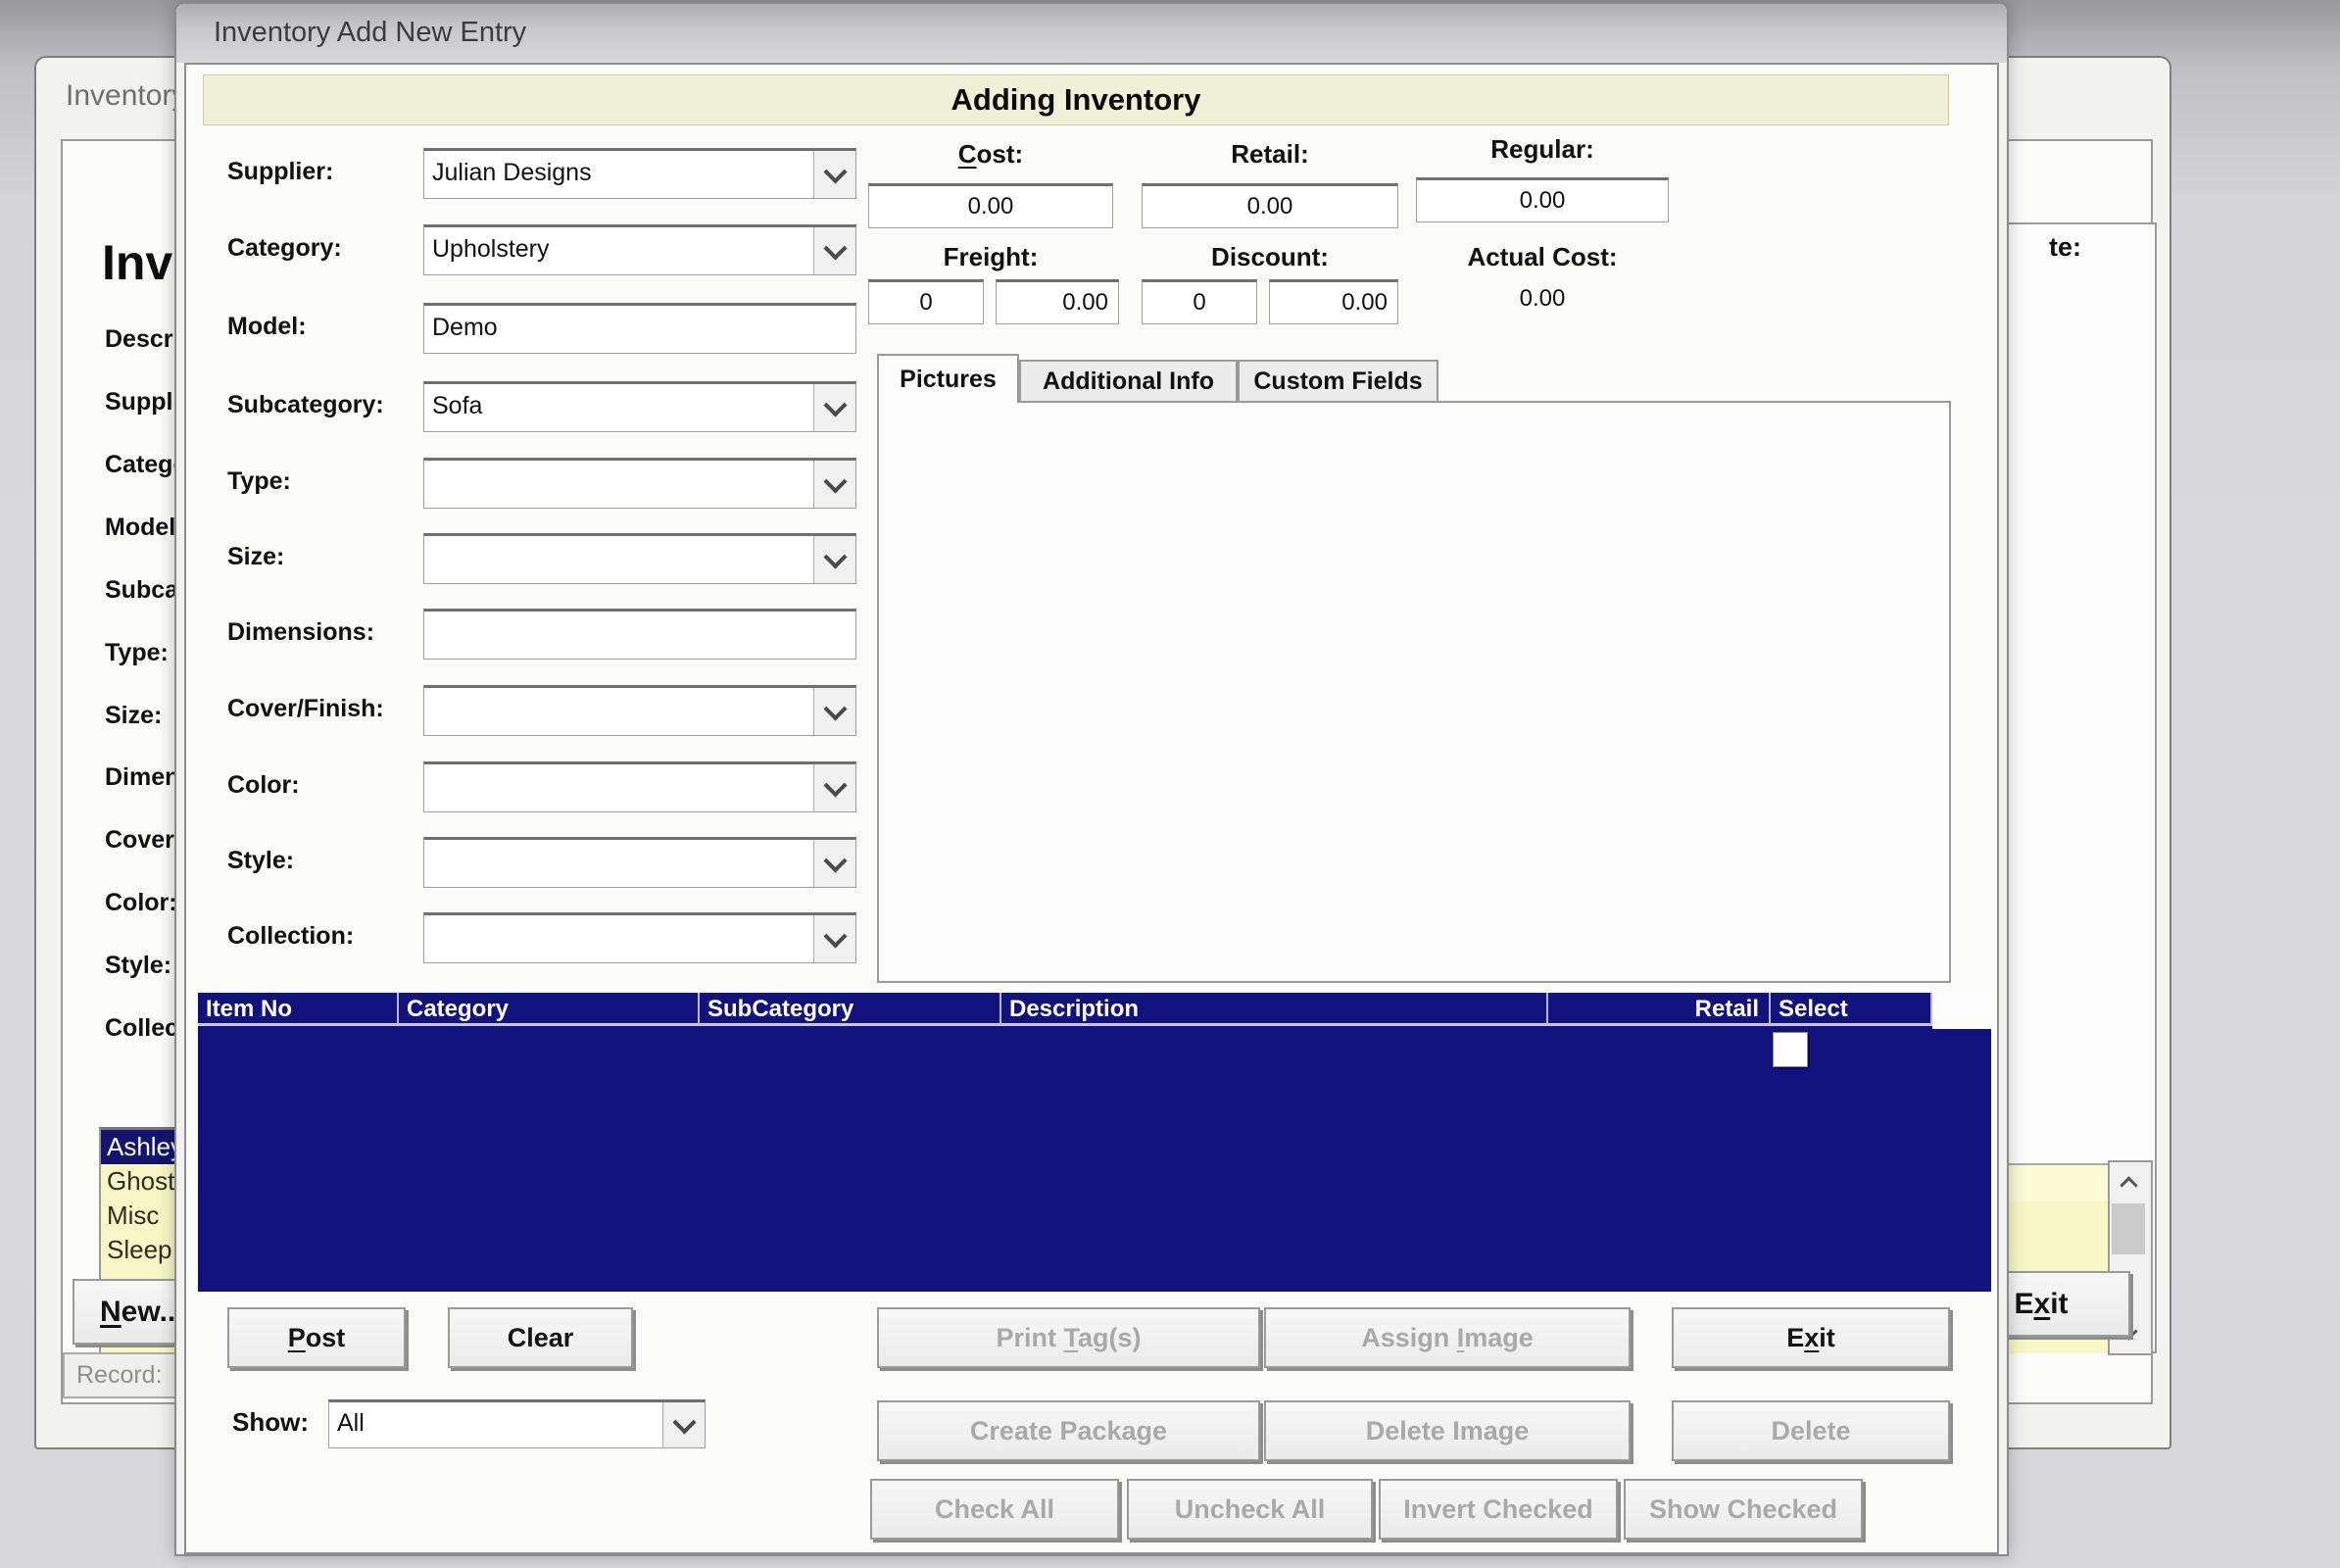 Image resolution: width=2340 pixels, height=1568 pixels. I want to click on cost-input: 0.00, so click(990, 205).